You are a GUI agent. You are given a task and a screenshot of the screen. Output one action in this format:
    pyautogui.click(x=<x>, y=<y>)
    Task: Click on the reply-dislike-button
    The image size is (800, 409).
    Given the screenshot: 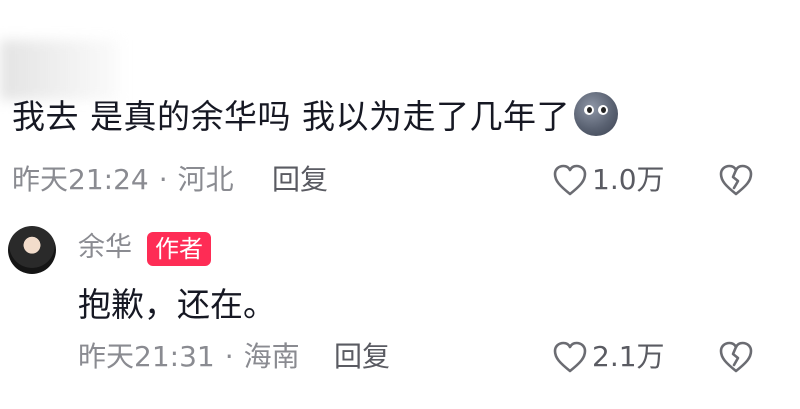 What is the action you would take?
    pyautogui.click(x=736, y=357)
    